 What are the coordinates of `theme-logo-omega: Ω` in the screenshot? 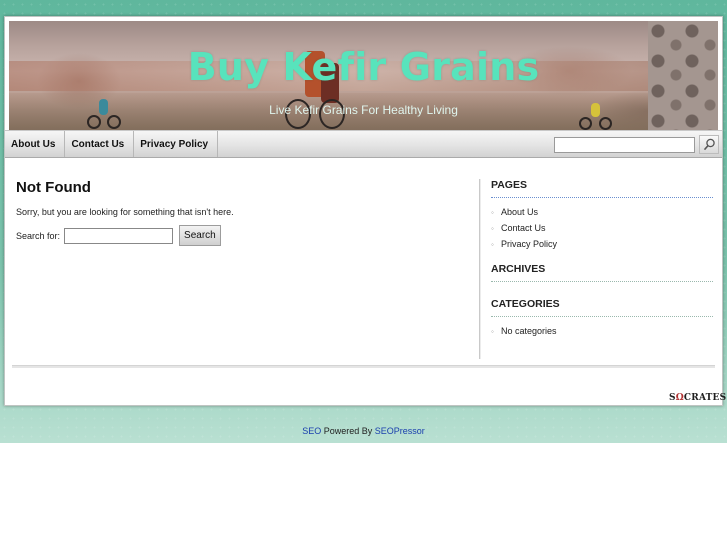 It's located at (679, 398).